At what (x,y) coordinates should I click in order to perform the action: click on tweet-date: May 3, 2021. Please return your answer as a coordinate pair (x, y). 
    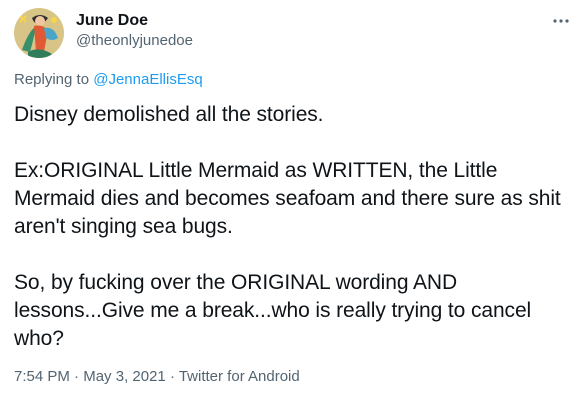
    Looking at the image, I should click on (124, 376).